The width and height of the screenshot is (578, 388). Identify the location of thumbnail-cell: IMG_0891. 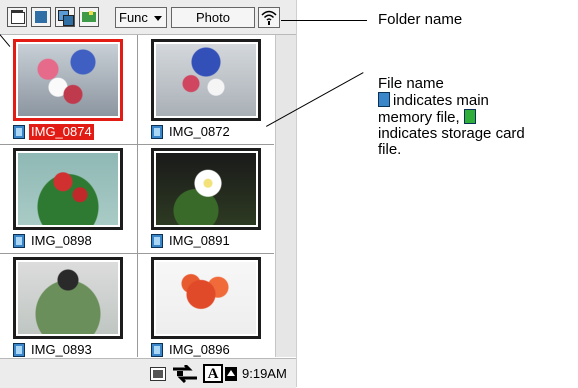
(206, 197).